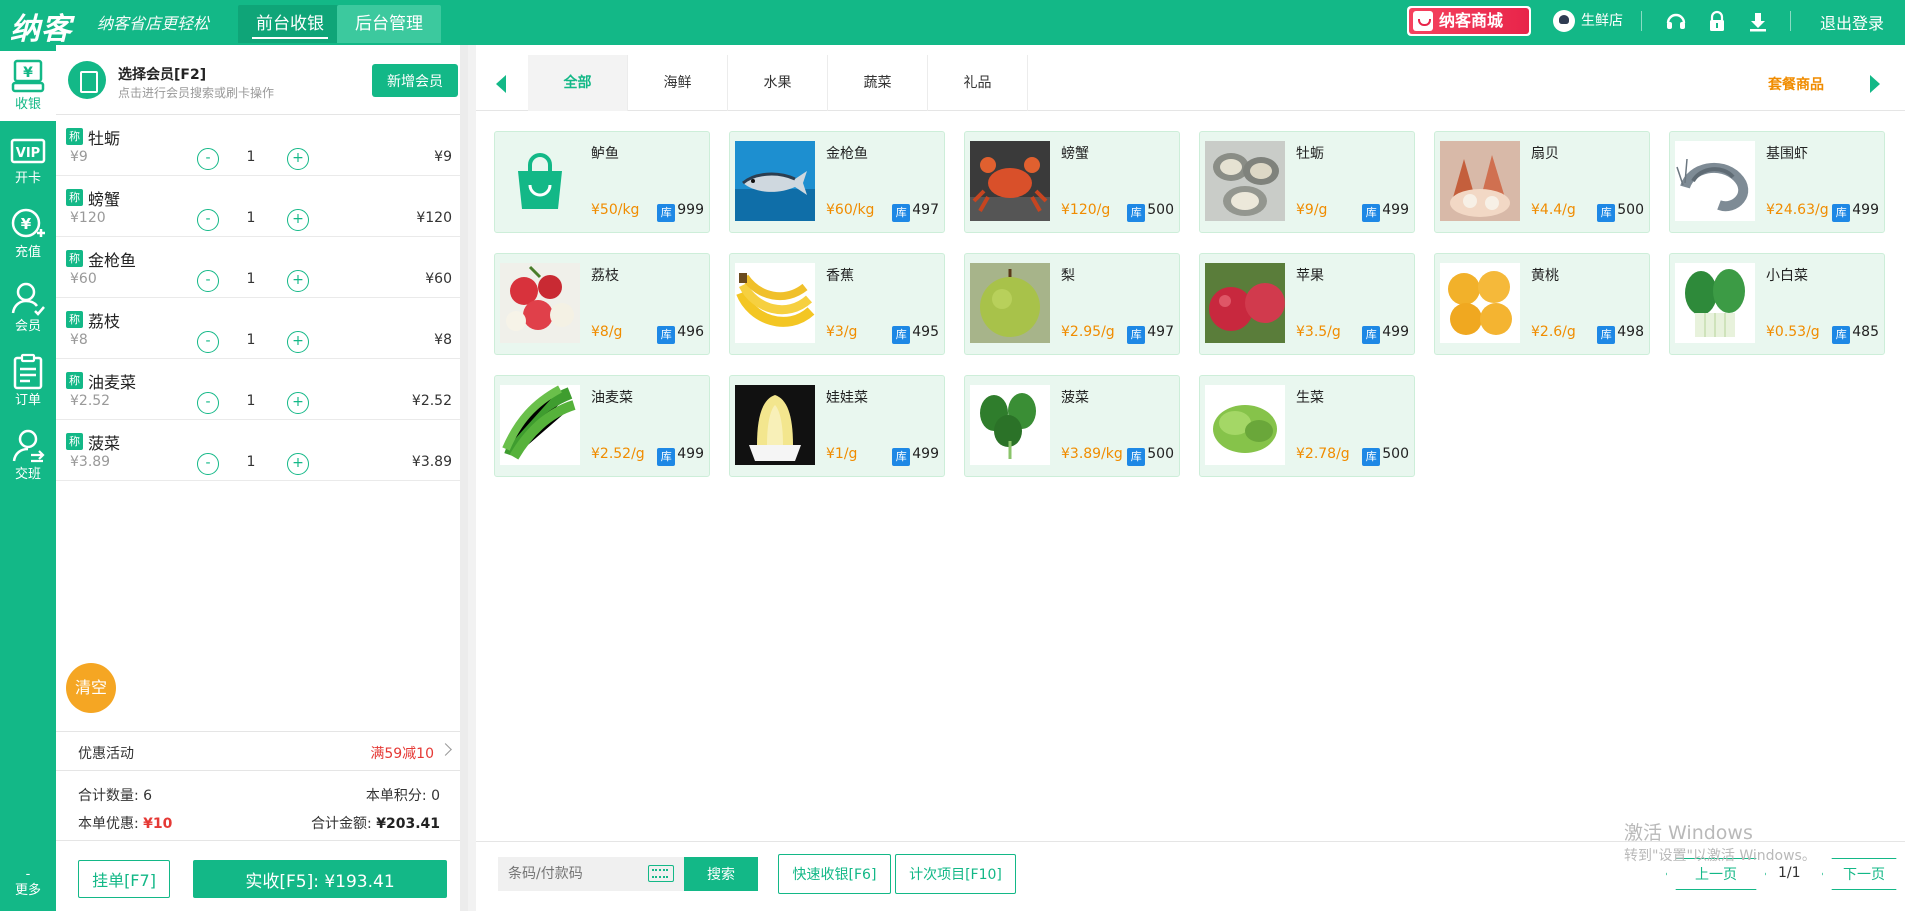 Image resolution: width=1905 pixels, height=911 pixels. I want to click on download-icon, so click(1758, 22).